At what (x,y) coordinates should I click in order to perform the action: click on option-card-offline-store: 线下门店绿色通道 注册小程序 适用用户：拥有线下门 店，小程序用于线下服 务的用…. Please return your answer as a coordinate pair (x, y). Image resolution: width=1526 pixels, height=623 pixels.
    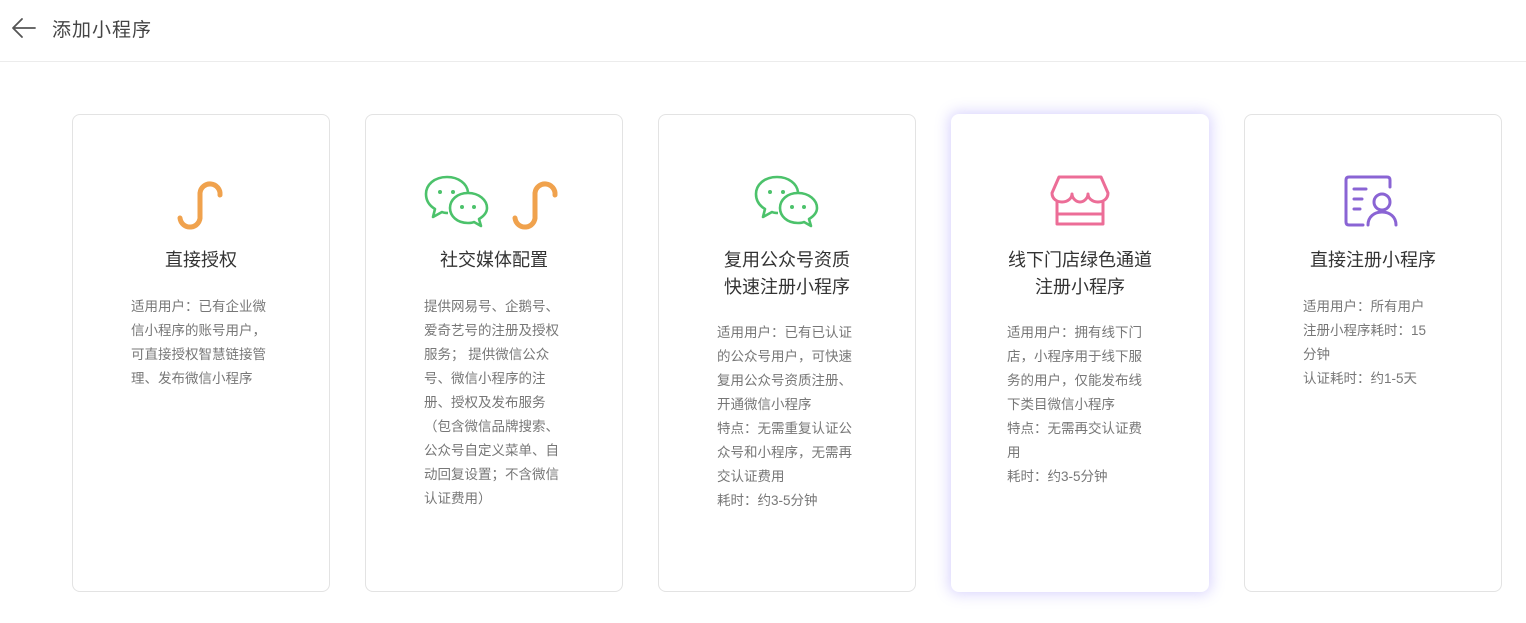
    Looking at the image, I should click on (1080, 353).